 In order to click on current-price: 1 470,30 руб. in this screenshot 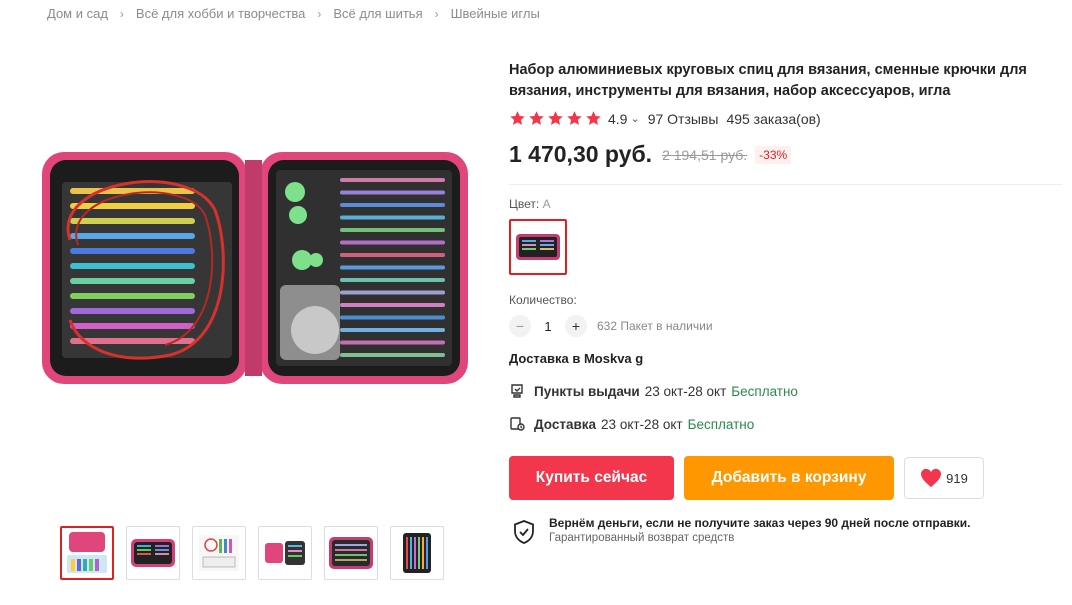, I will do `click(581, 154)`.